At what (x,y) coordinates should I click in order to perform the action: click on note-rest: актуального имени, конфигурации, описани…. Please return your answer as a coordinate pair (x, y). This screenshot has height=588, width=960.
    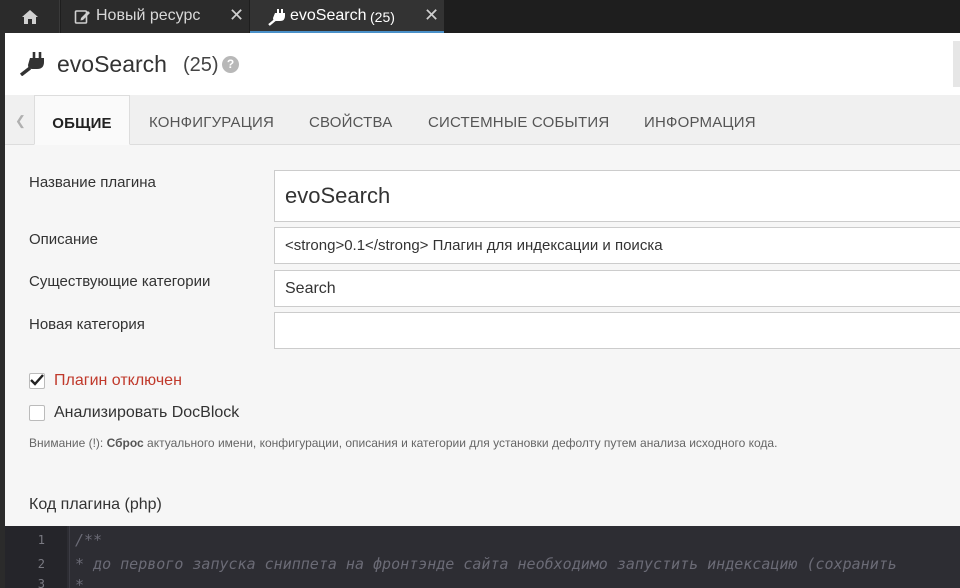
    Looking at the image, I should click on (460, 443).